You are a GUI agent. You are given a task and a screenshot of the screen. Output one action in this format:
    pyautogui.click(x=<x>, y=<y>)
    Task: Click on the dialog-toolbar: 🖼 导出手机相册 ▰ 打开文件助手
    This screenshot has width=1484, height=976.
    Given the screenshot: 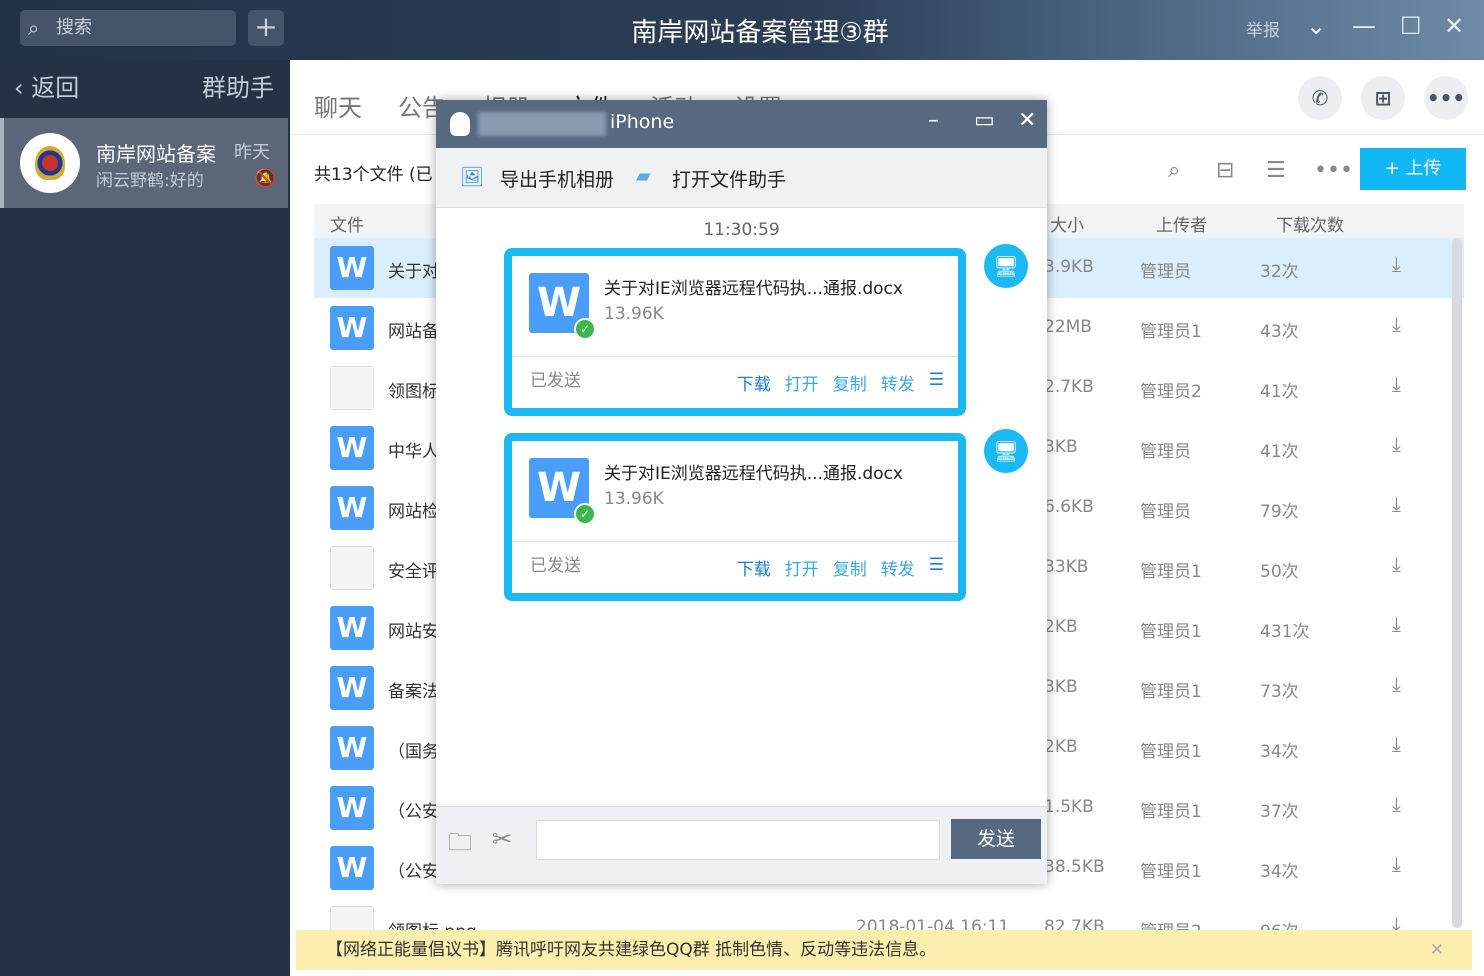 What is the action you would take?
    pyautogui.click(x=741, y=178)
    